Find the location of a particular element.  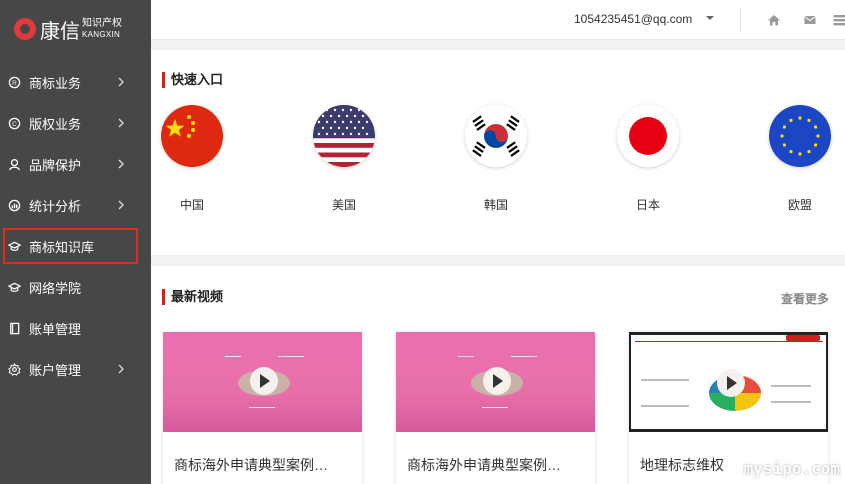

flag-label: 欧盟 is located at coordinates (800, 204).